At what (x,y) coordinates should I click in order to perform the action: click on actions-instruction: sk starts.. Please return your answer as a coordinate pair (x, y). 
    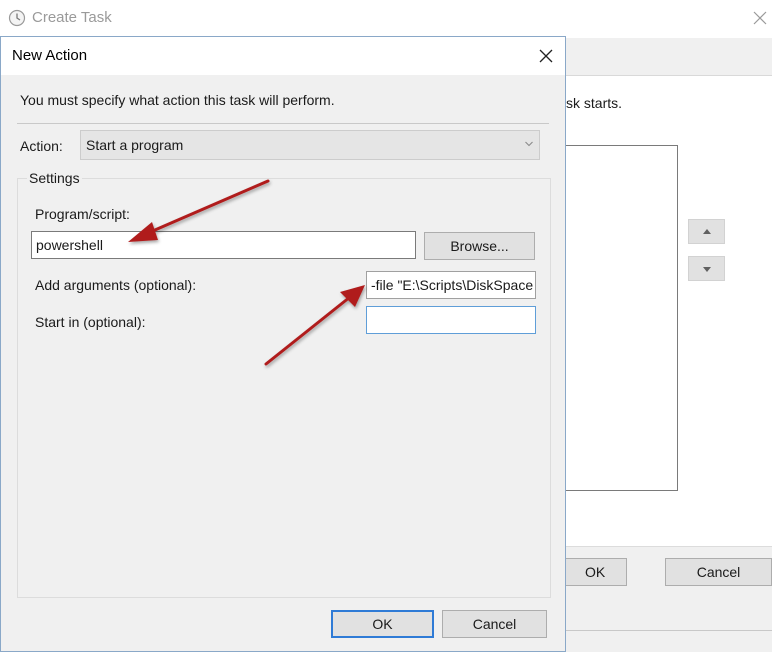
    Looking at the image, I should click on (594, 103).